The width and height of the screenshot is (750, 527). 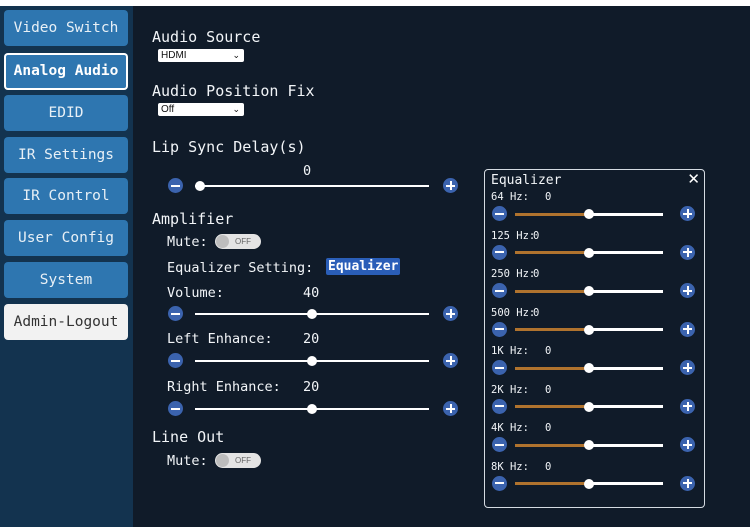 What do you see at coordinates (175, 185) in the screenshot?
I see `lip-sync-decrease-button` at bounding box center [175, 185].